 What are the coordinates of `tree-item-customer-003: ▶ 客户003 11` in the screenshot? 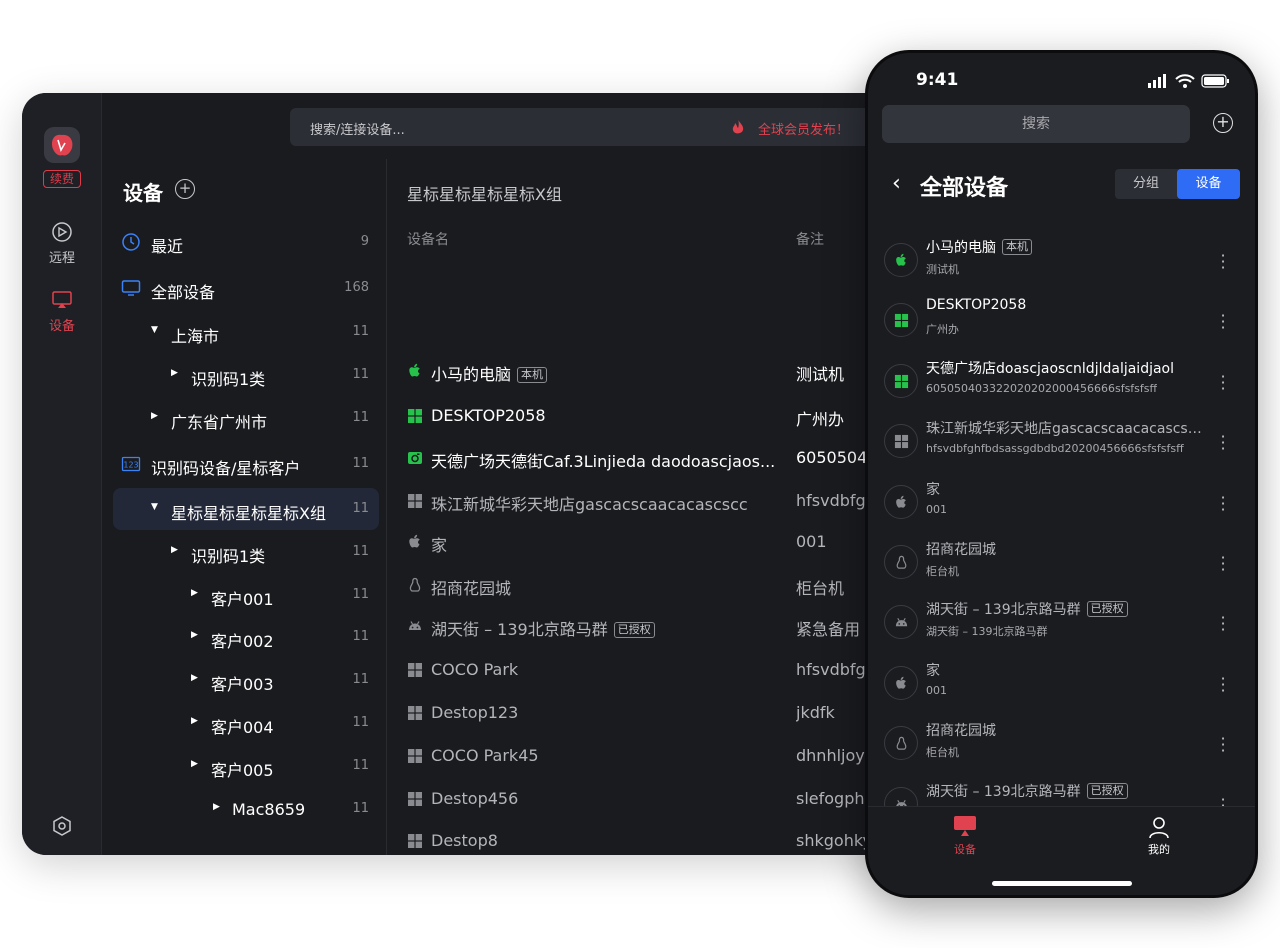 It's located at (246, 680).